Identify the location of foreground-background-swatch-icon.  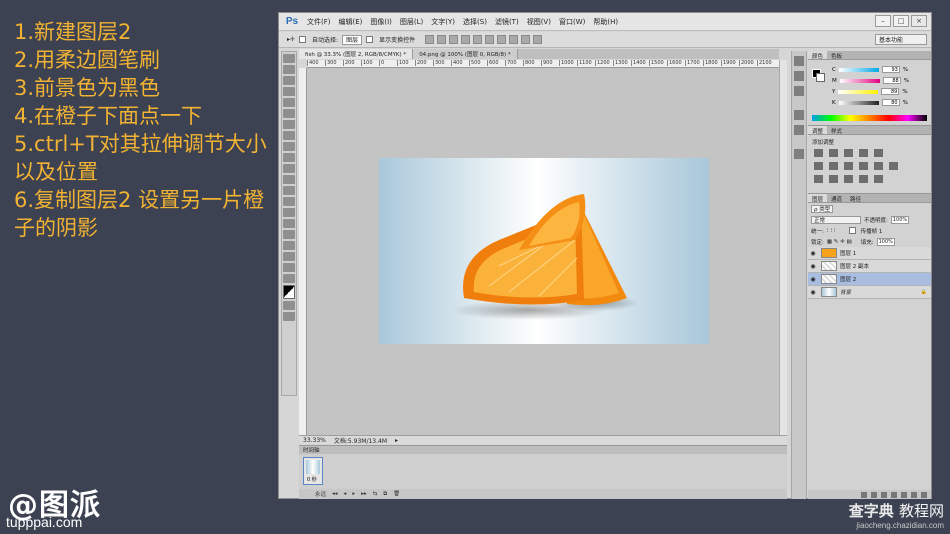
(289, 292).